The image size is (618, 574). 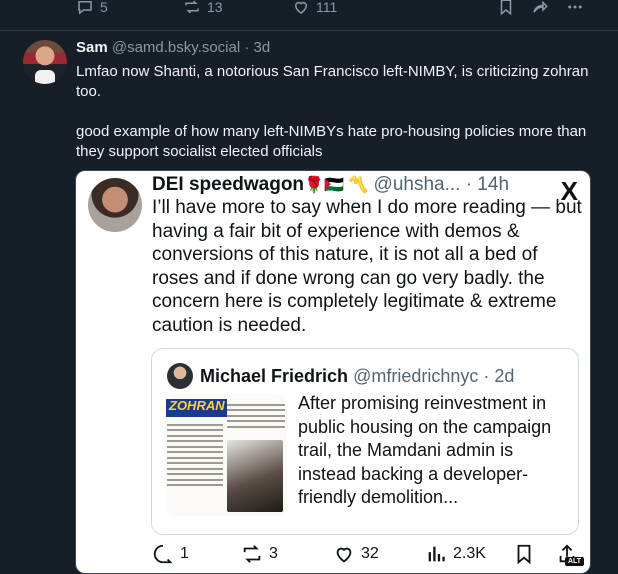 I want to click on more-options-button, so click(x=575, y=8).